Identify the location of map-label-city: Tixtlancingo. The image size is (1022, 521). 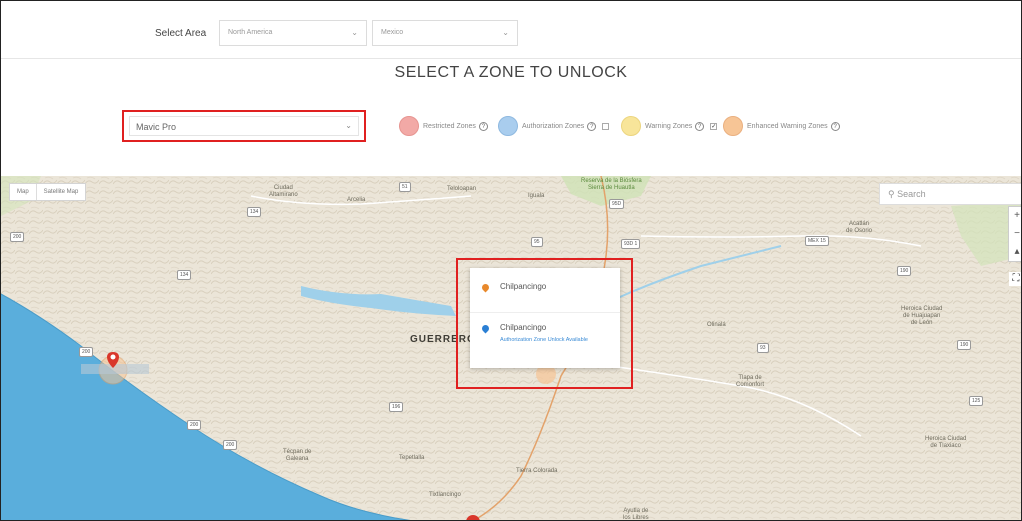
(445, 495).